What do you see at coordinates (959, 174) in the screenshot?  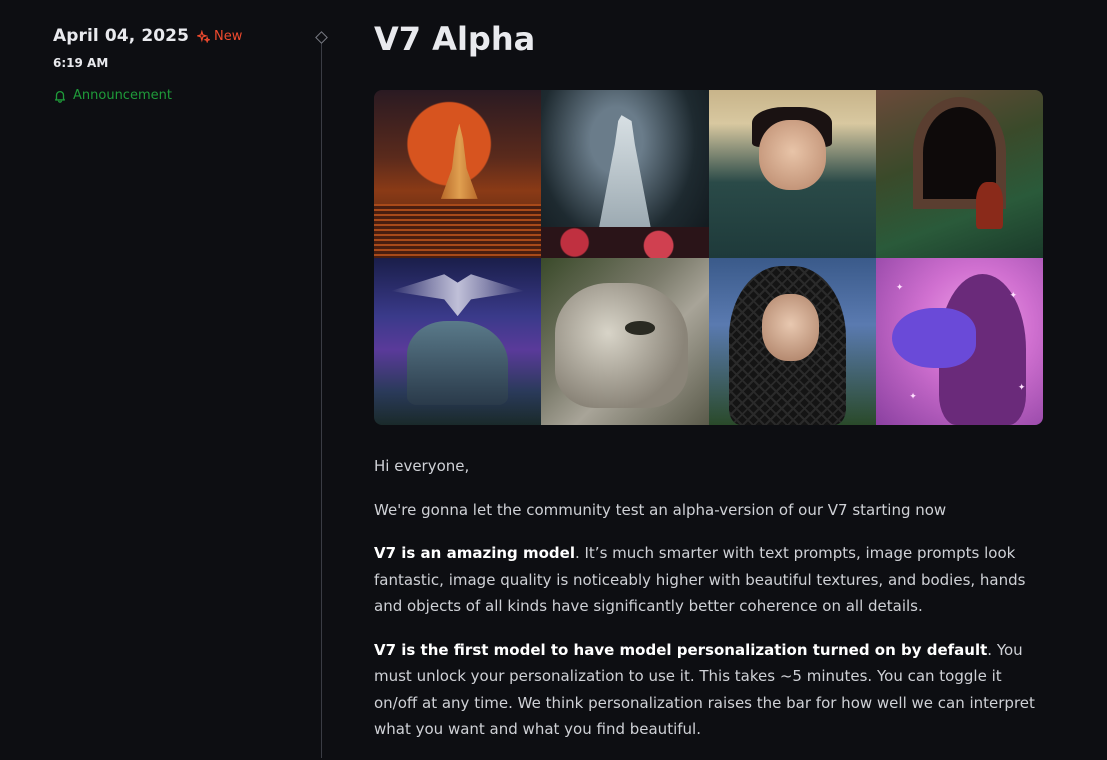 I see `gallery-image-ruins` at bounding box center [959, 174].